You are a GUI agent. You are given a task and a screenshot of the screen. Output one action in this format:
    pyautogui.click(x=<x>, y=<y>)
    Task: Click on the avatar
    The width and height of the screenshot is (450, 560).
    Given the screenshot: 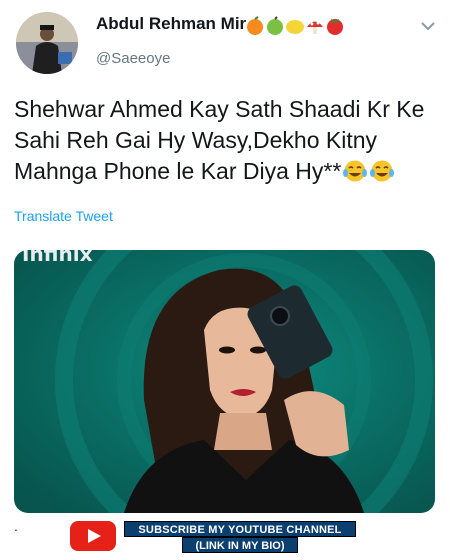 What is the action you would take?
    pyautogui.click(x=47, y=43)
    